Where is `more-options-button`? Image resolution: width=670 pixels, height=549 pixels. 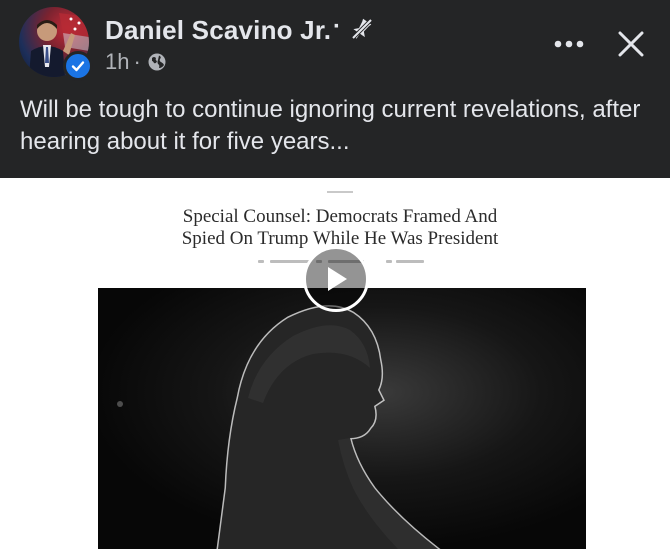 more-options-button is located at coordinates (569, 44).